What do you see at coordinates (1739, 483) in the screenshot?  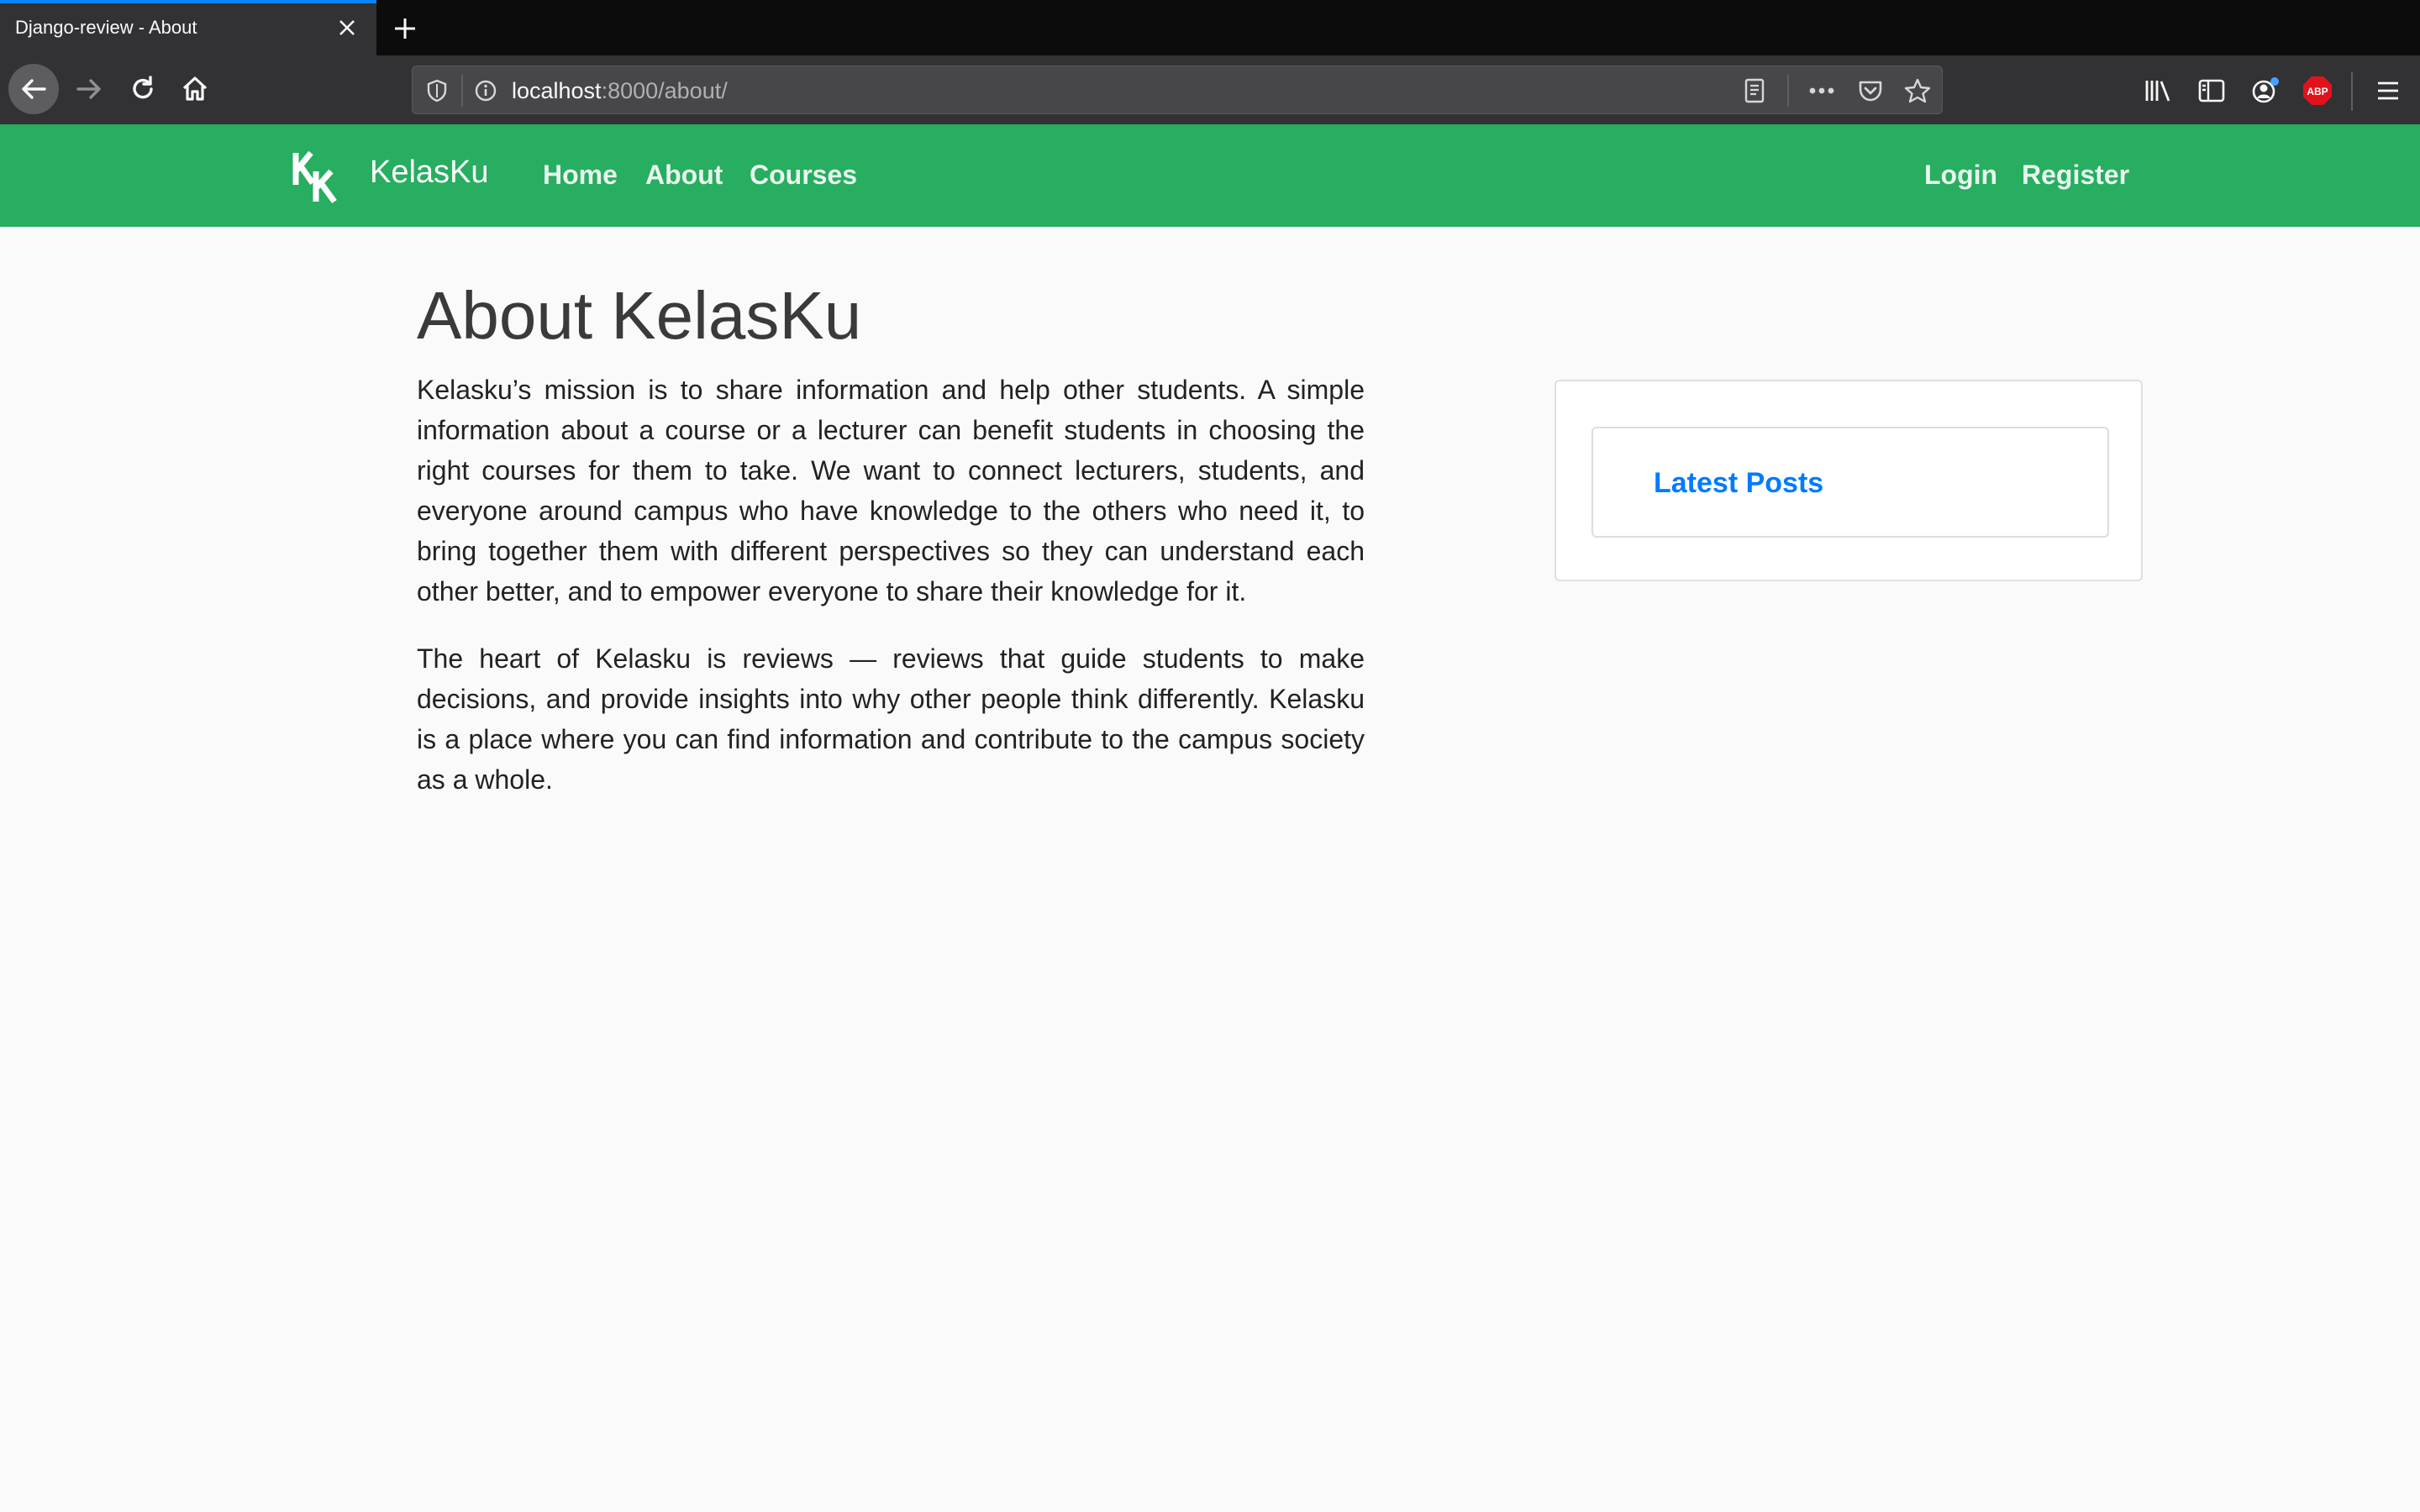 I see `latest-posts-link: Latest Posts` at bounding box center [1739, 483].